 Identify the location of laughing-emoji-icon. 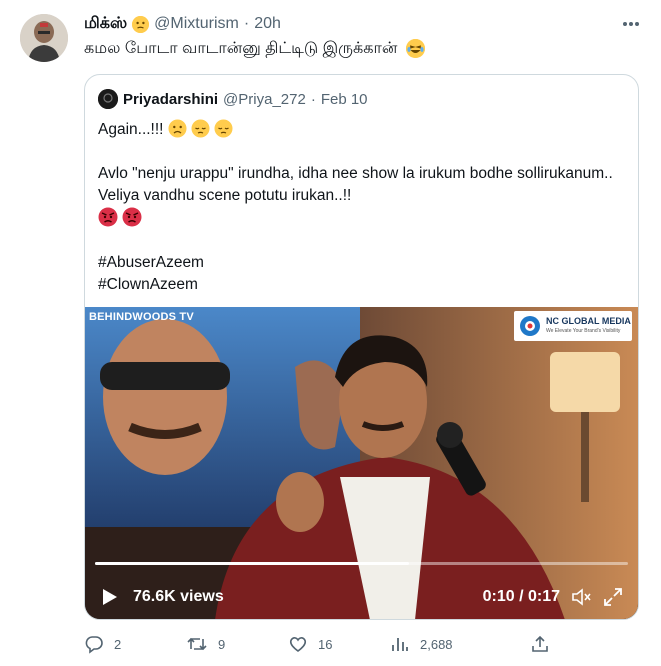
(415, 49).